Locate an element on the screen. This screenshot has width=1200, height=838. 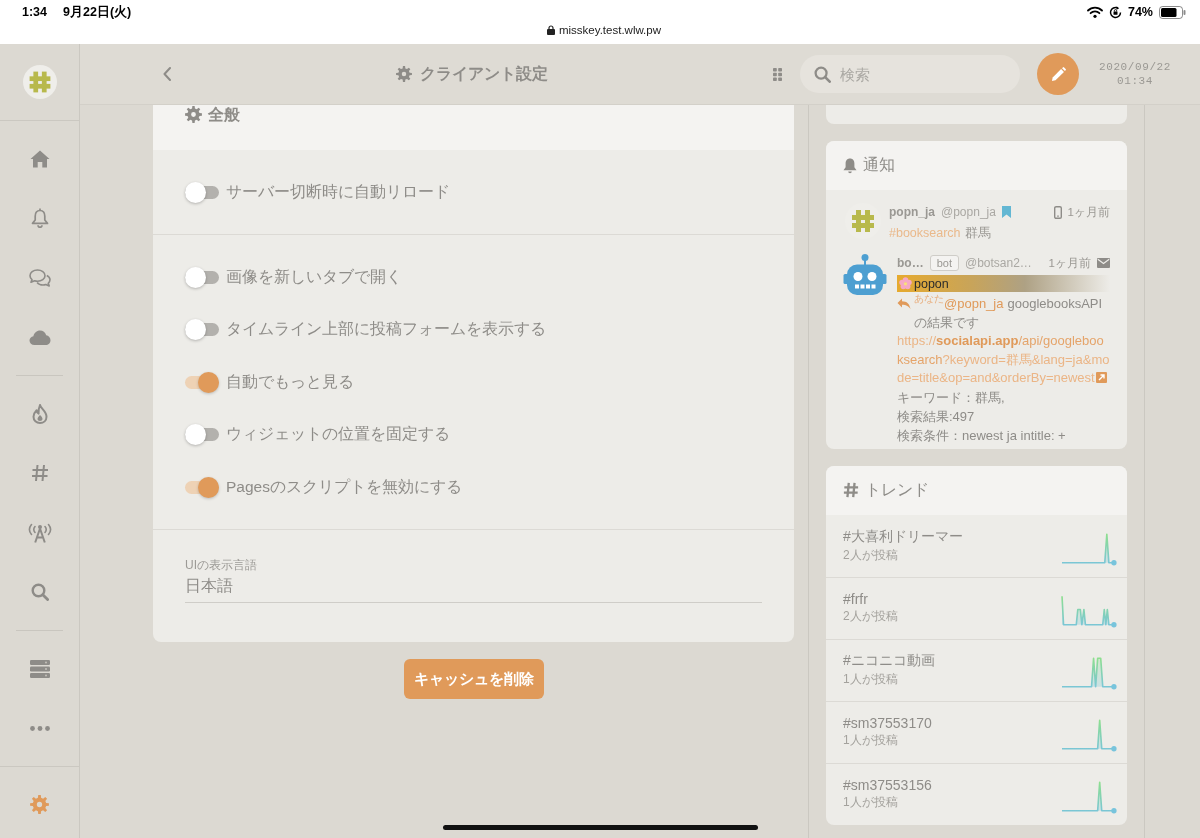
widget-title: 通知 is located at coordinates (879, 165).